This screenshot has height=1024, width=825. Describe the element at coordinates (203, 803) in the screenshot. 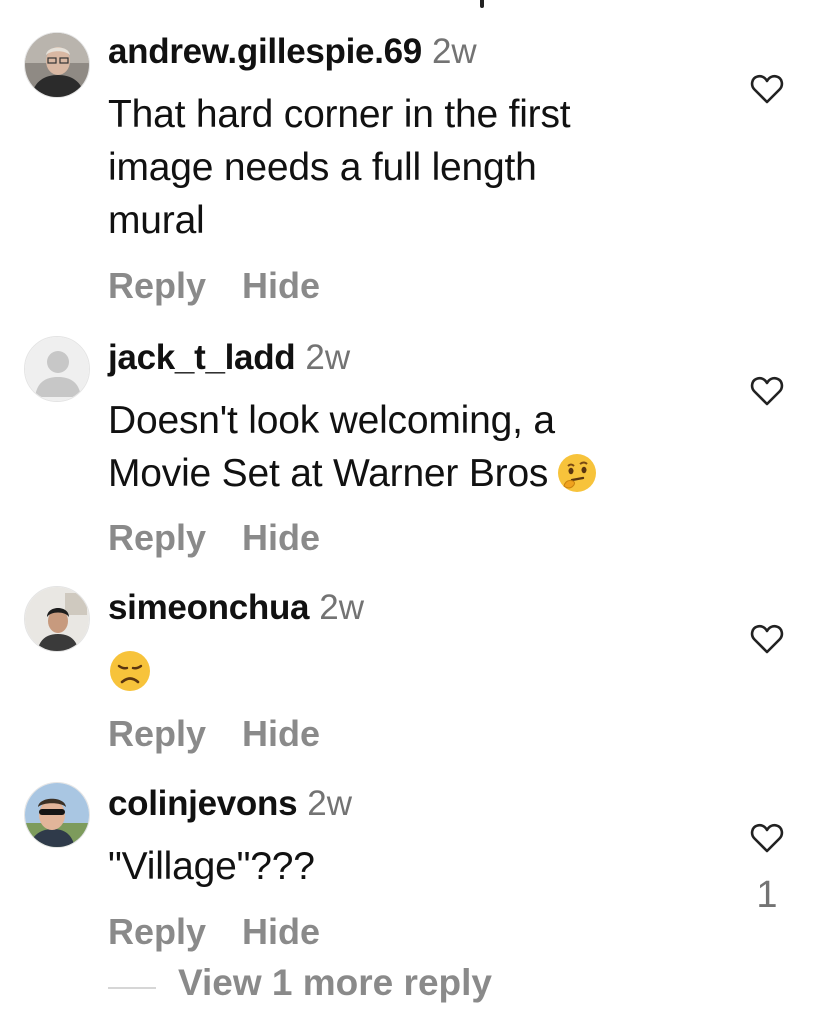

I see `username: colinjevons` at that location.